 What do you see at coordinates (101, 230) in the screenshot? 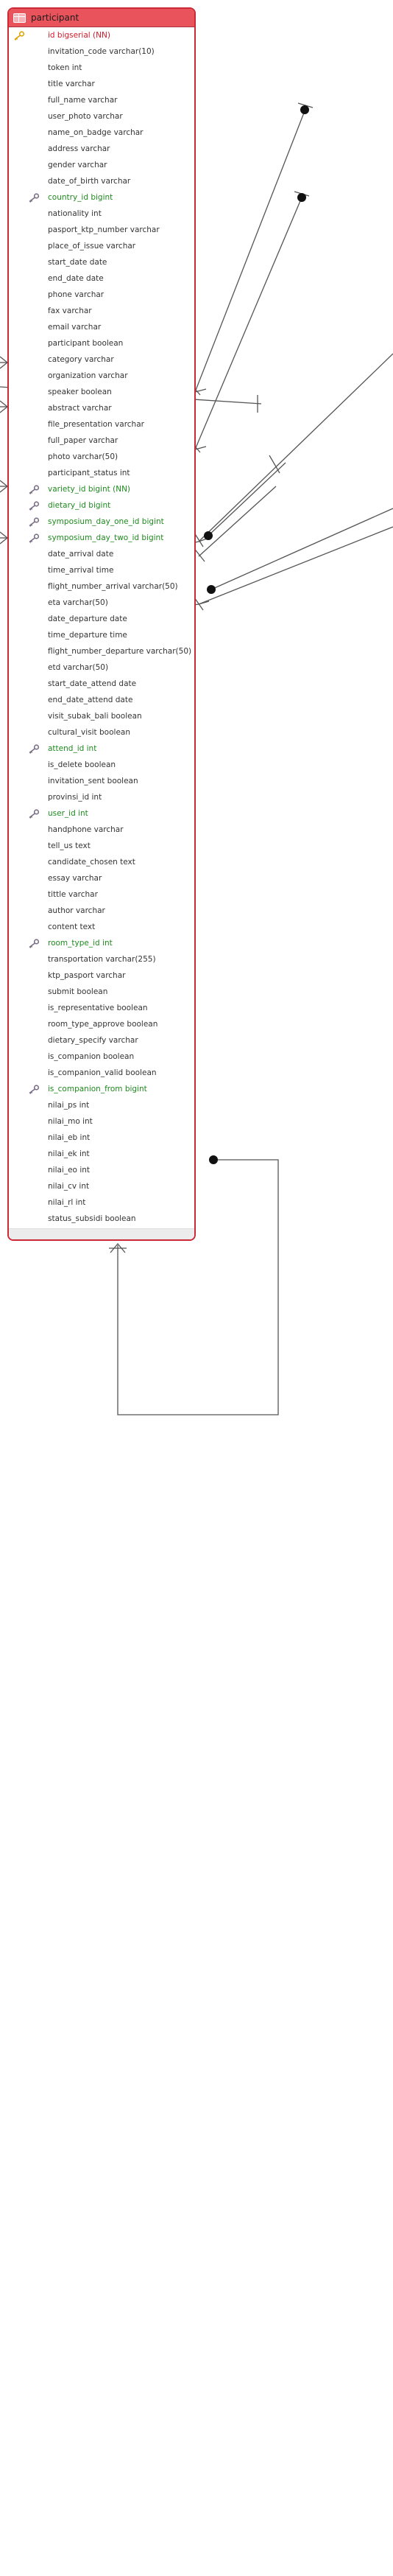
I see `column-row: pasport_ktp_number varchar` at bounding box center [101, 230].